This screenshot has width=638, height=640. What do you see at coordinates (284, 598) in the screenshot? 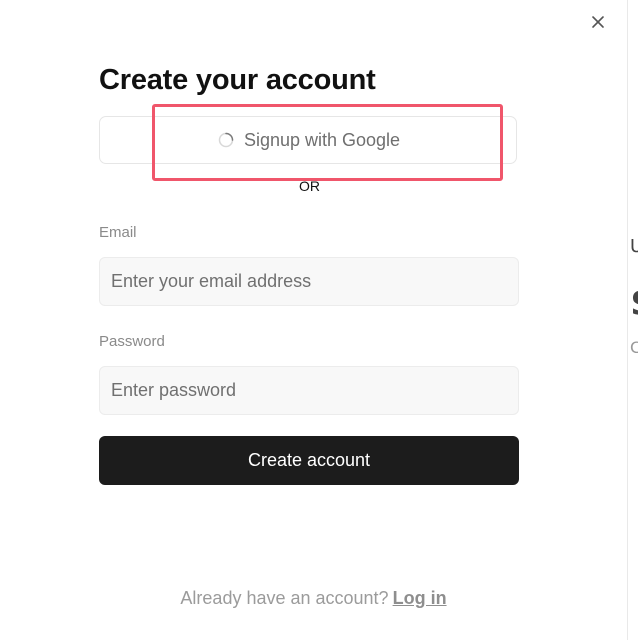
I see `login-prompt-text: Already have an account?` at bounding box center [284, 598].